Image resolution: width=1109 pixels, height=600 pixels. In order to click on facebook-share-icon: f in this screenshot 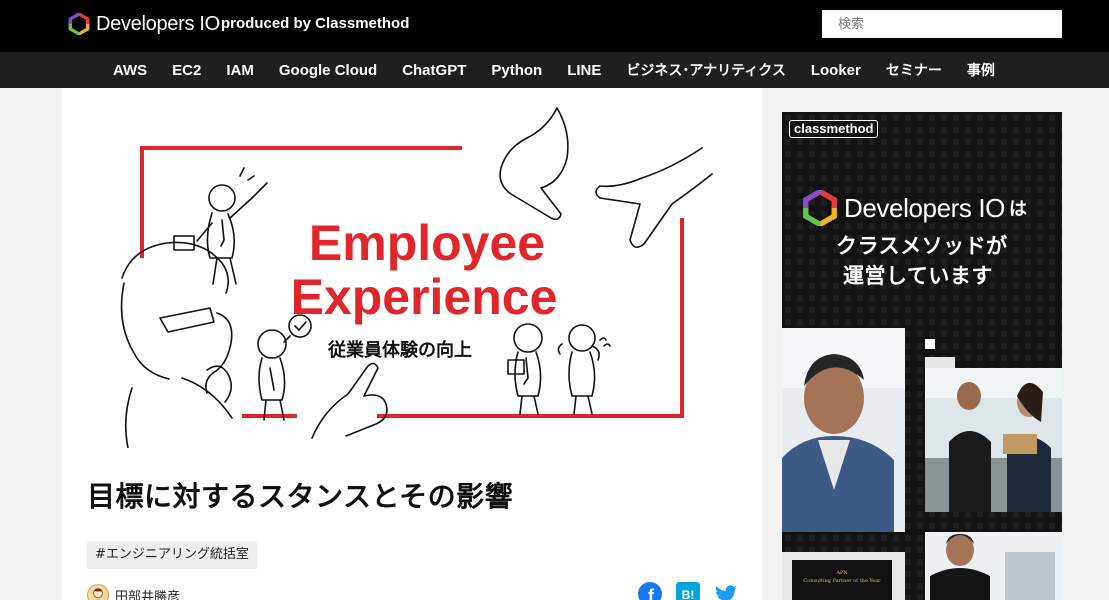, I will do `click(650, 591)`.